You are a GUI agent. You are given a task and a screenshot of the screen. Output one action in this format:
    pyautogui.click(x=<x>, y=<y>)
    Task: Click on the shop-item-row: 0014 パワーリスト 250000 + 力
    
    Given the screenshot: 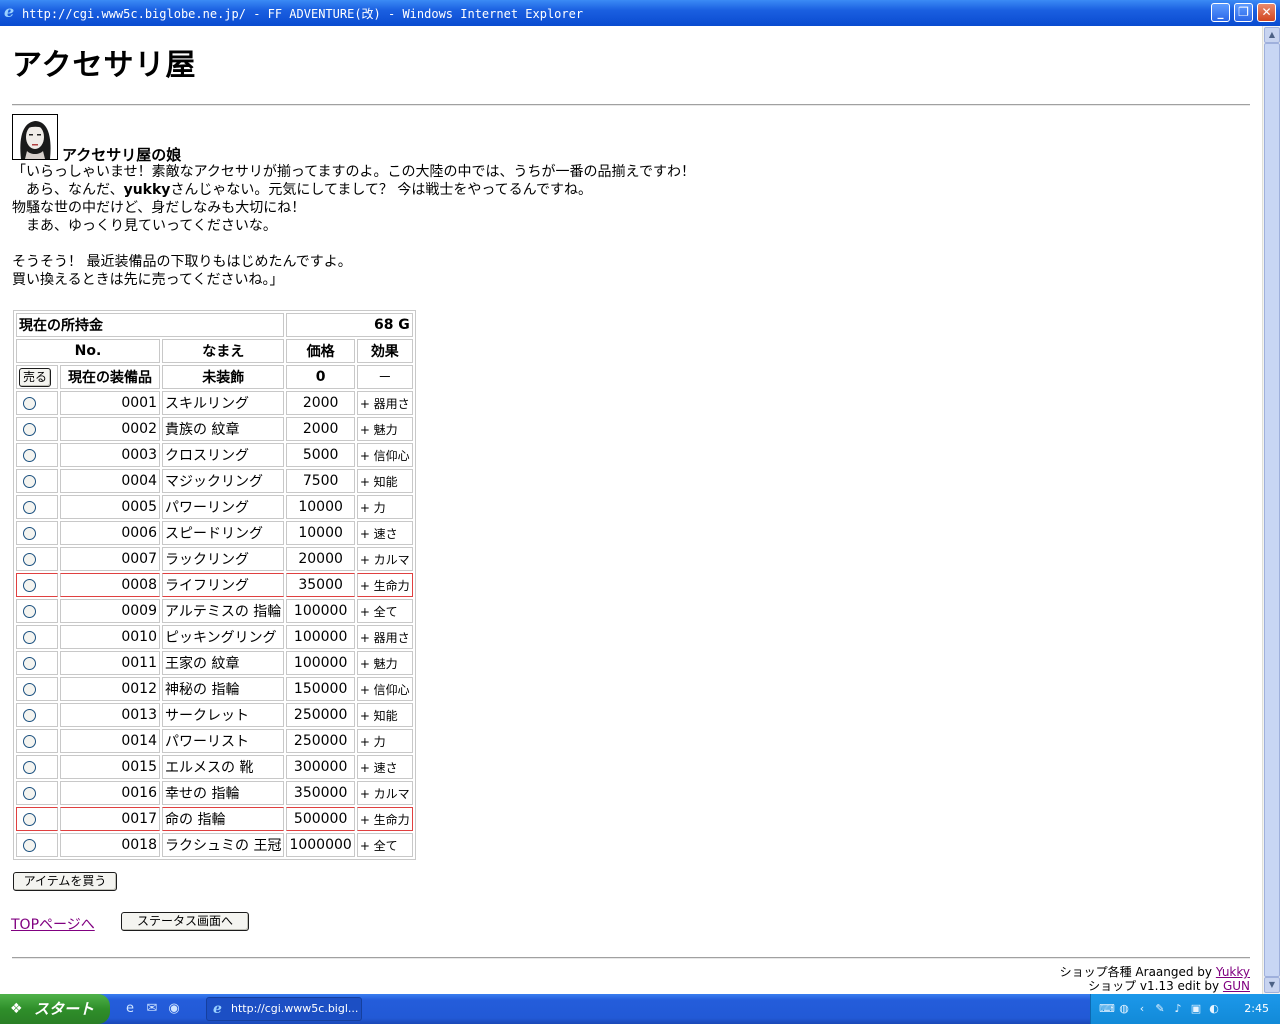 What is the action you would take?
    pyautogui.click(x=214, y=741)
    